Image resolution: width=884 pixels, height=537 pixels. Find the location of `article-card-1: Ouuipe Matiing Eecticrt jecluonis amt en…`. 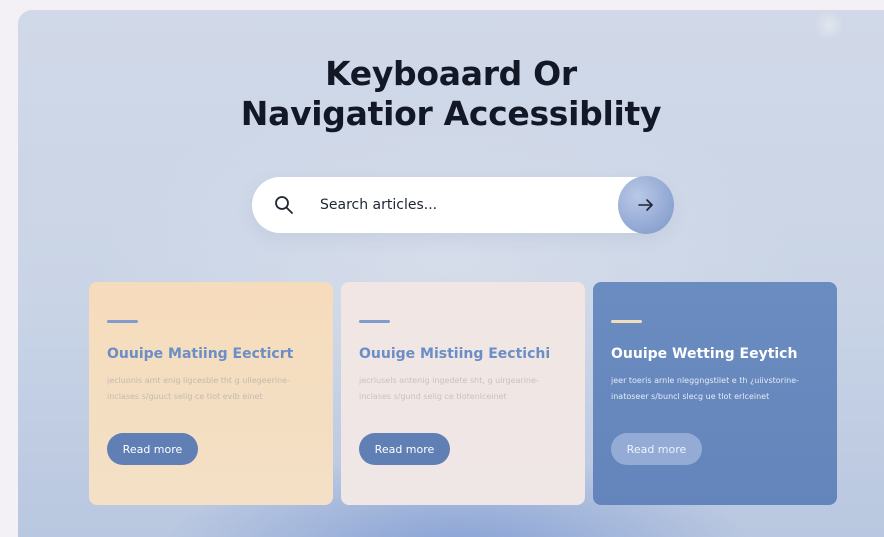

article-card-1: Ouuipe Matiing Eecticrt jecluonis amt en… is located at coordinates (211, 393).